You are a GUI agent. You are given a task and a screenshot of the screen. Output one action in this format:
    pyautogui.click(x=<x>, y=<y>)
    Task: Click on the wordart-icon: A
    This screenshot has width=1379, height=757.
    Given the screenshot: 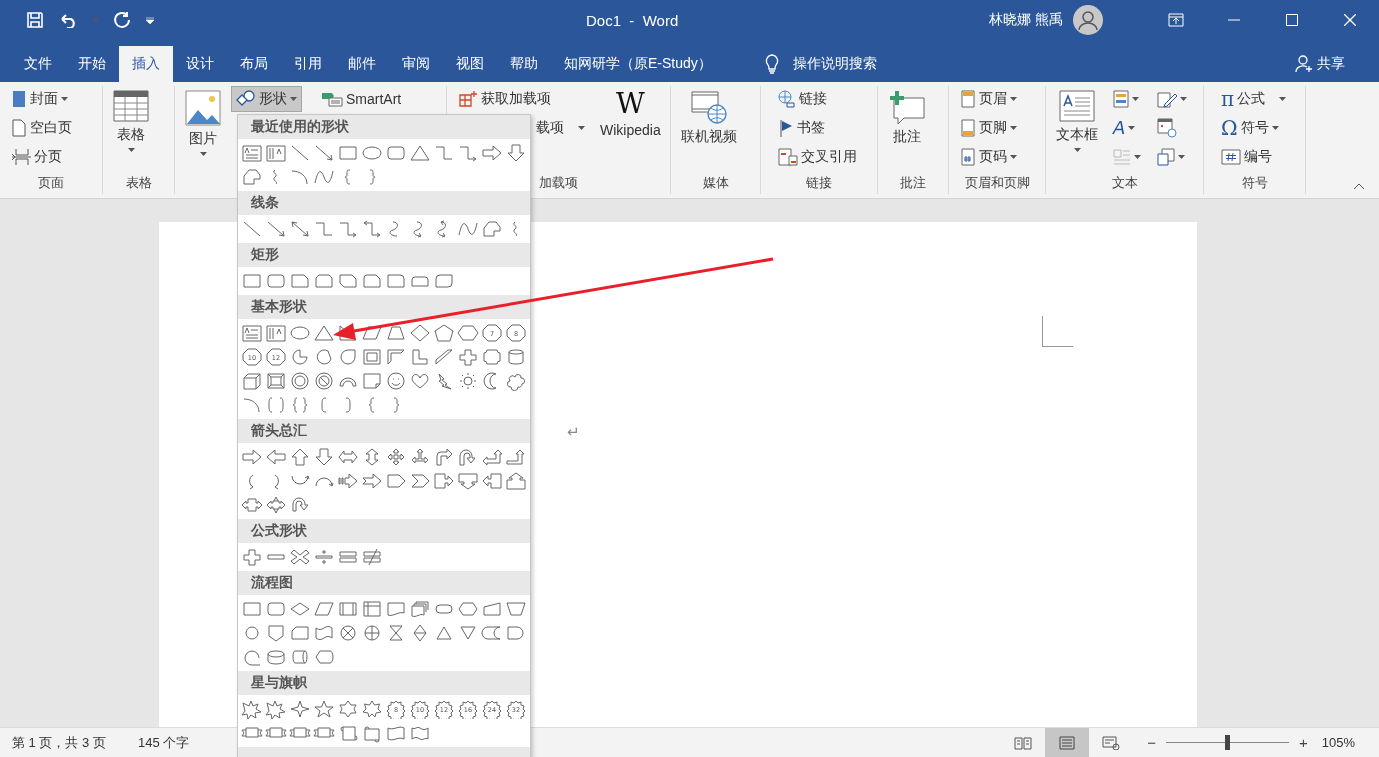 What is the action you would take?
    pyautogui.click(x=1119, y=128)
    